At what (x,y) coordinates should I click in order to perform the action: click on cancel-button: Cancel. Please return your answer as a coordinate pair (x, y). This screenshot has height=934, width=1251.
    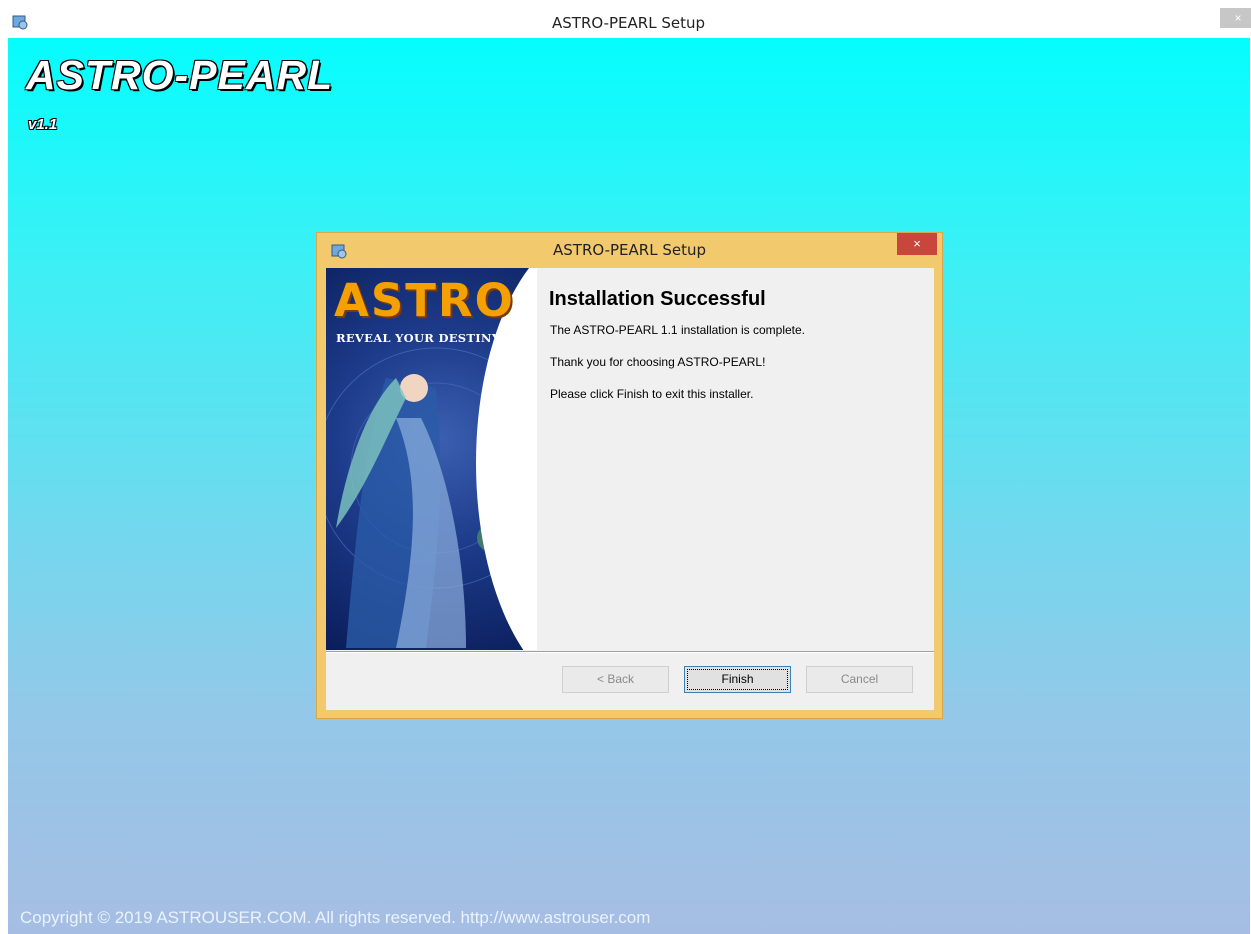
    Looking at the image, I should click on (859, 679).